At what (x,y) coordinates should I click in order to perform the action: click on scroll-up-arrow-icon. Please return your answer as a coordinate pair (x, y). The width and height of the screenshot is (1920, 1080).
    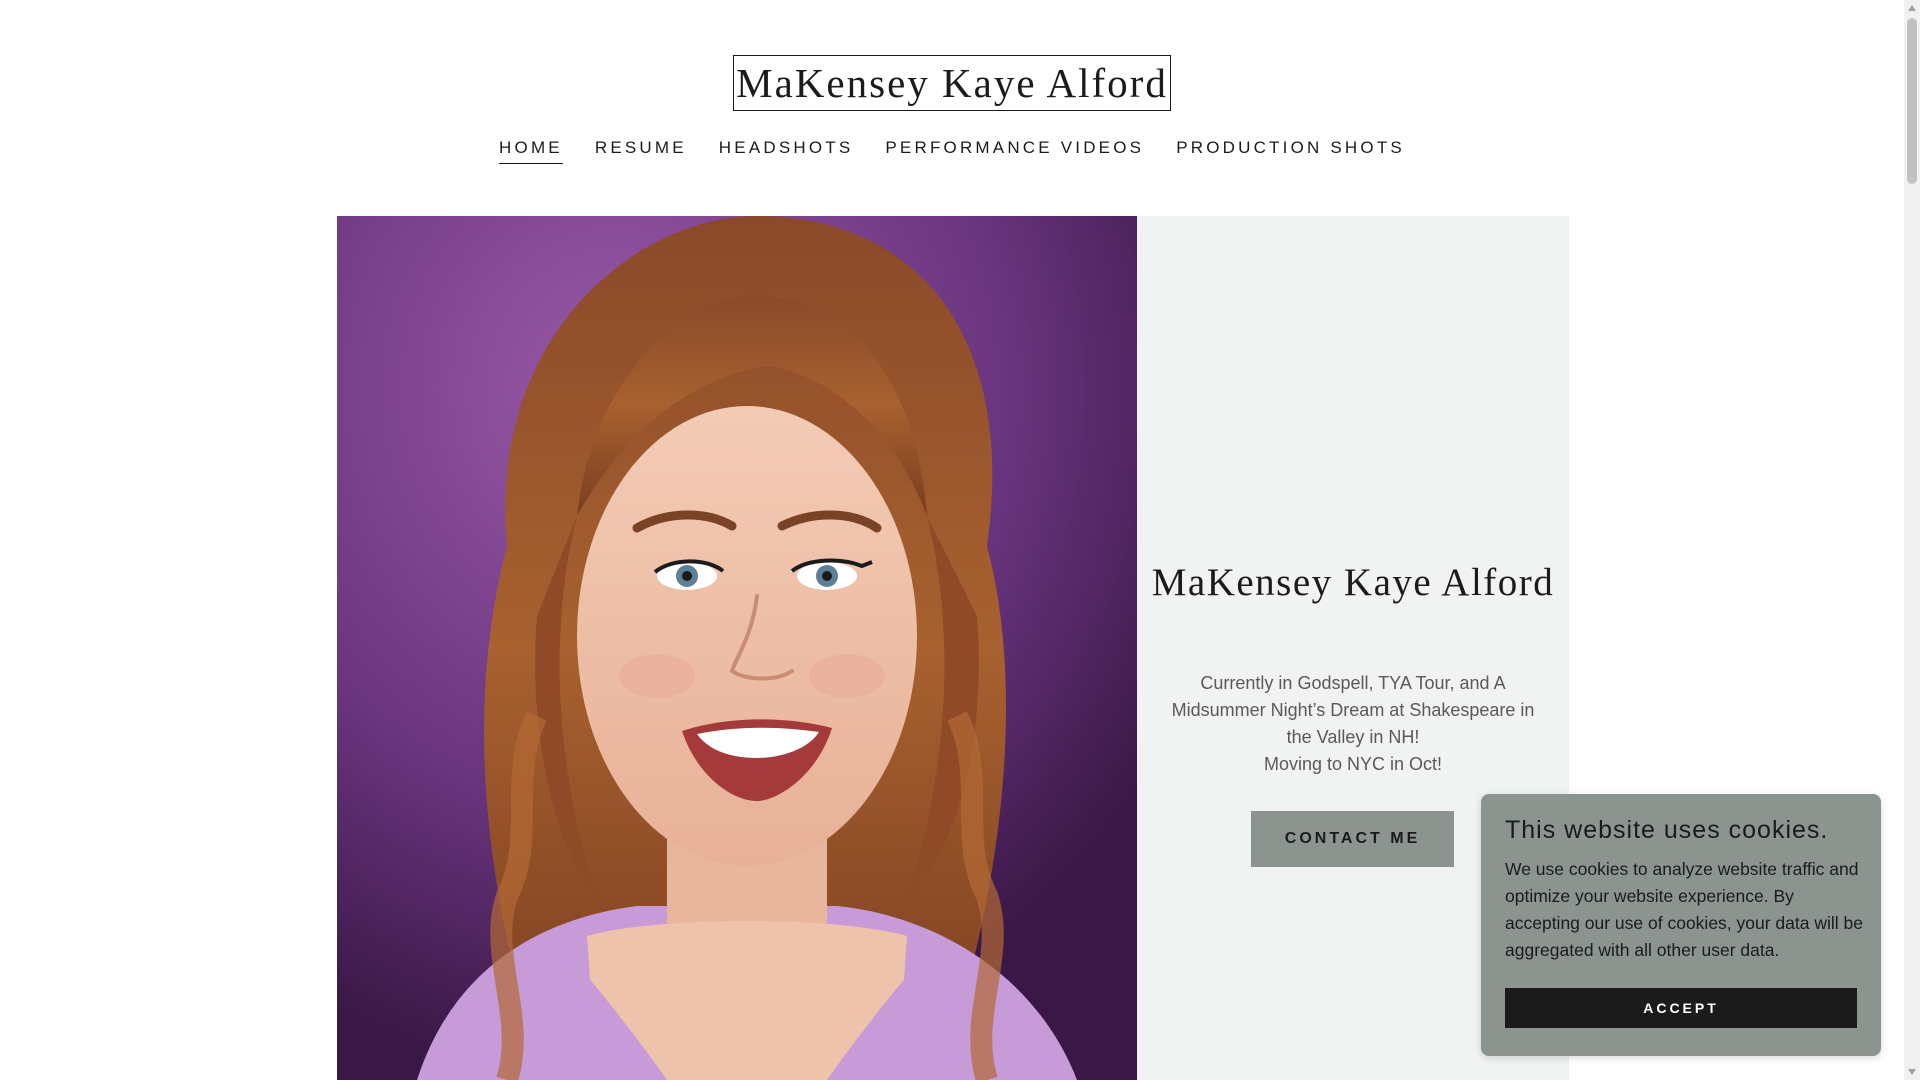
    Looking at the image, I should click on (1912, 8).